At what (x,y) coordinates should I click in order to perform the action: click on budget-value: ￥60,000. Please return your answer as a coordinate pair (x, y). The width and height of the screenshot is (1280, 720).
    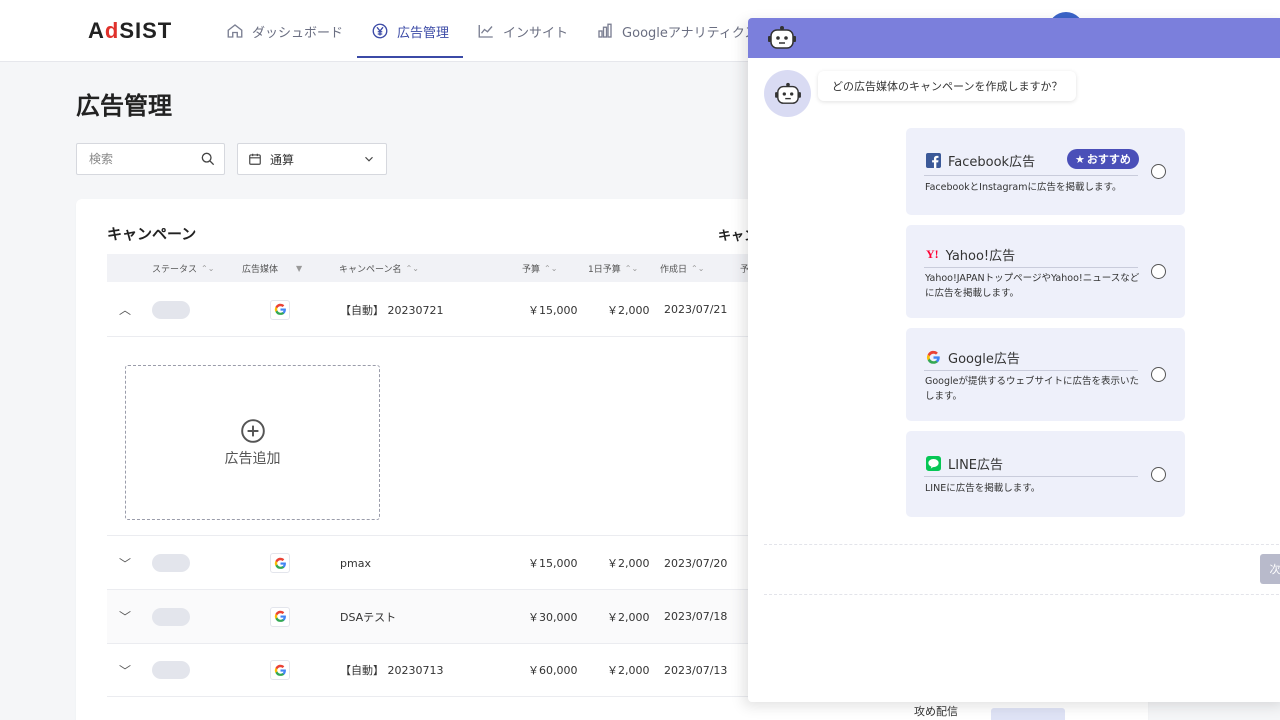
    Looking at the image, I should click on (553, 670).